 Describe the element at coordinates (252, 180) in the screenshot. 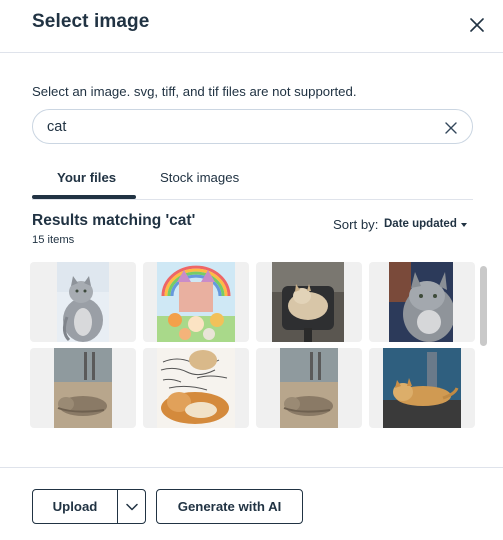

I see `tab-bar: Your files Stock images` at that location.